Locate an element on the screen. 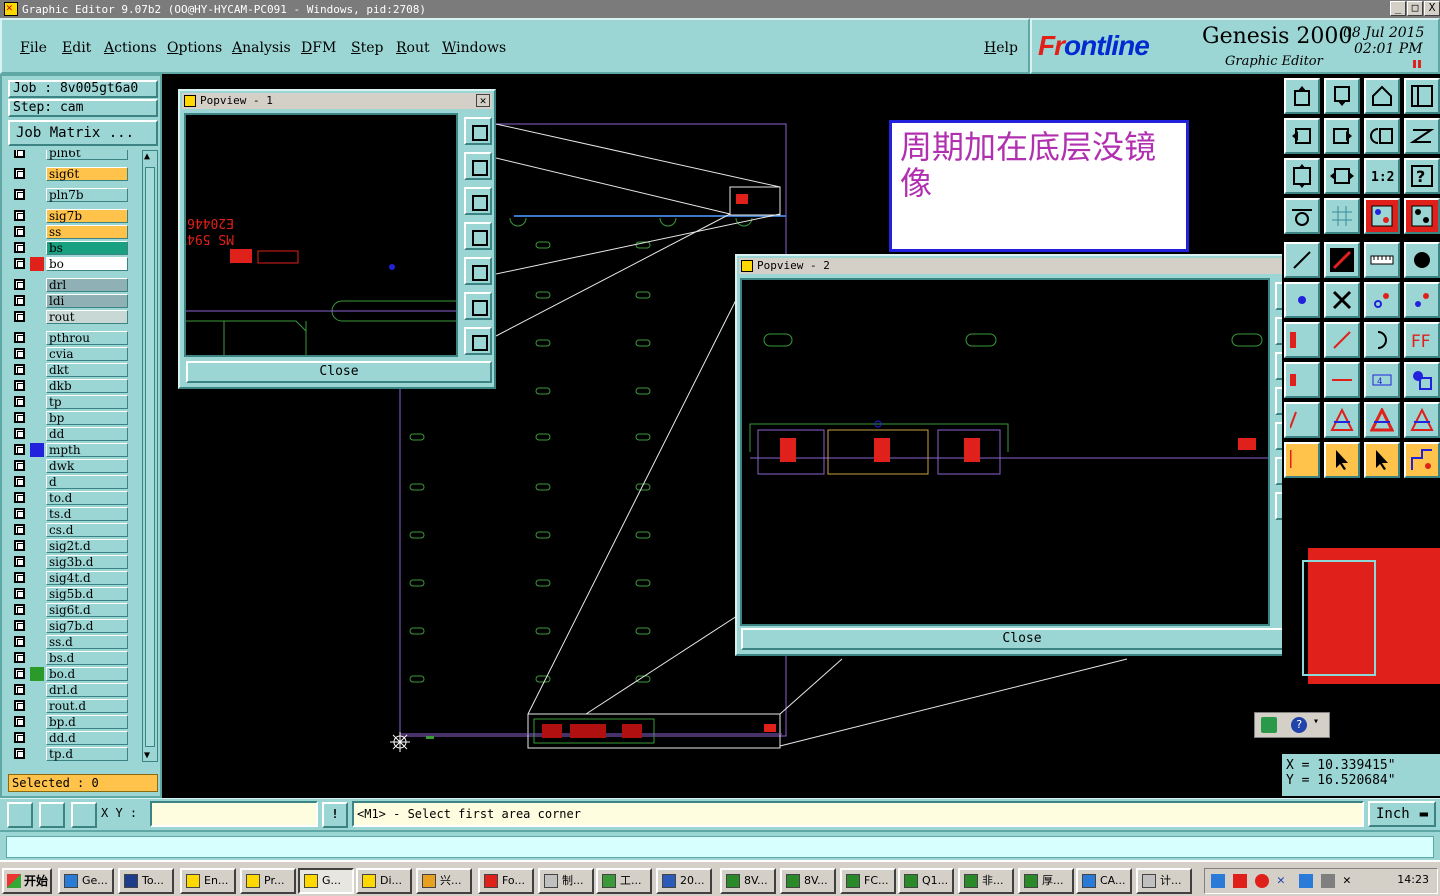 This screenshot has width=1440, height=896. tool-home-down-icon is located at coordinates (1342, 96).